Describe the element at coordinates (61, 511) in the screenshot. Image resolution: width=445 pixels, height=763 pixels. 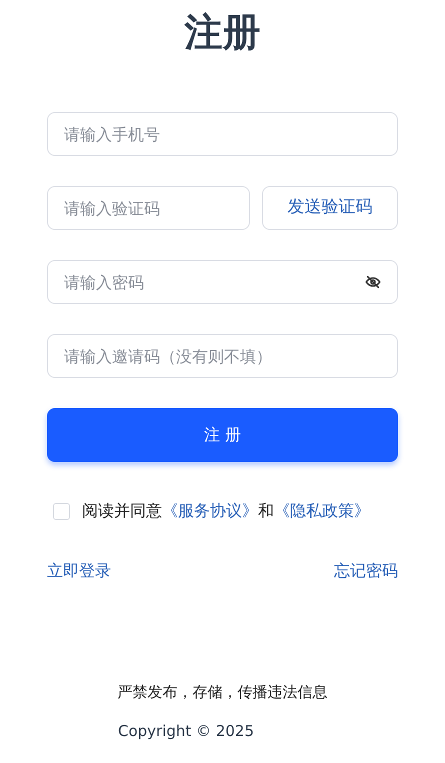
I see `agree-checkbox` at that location.